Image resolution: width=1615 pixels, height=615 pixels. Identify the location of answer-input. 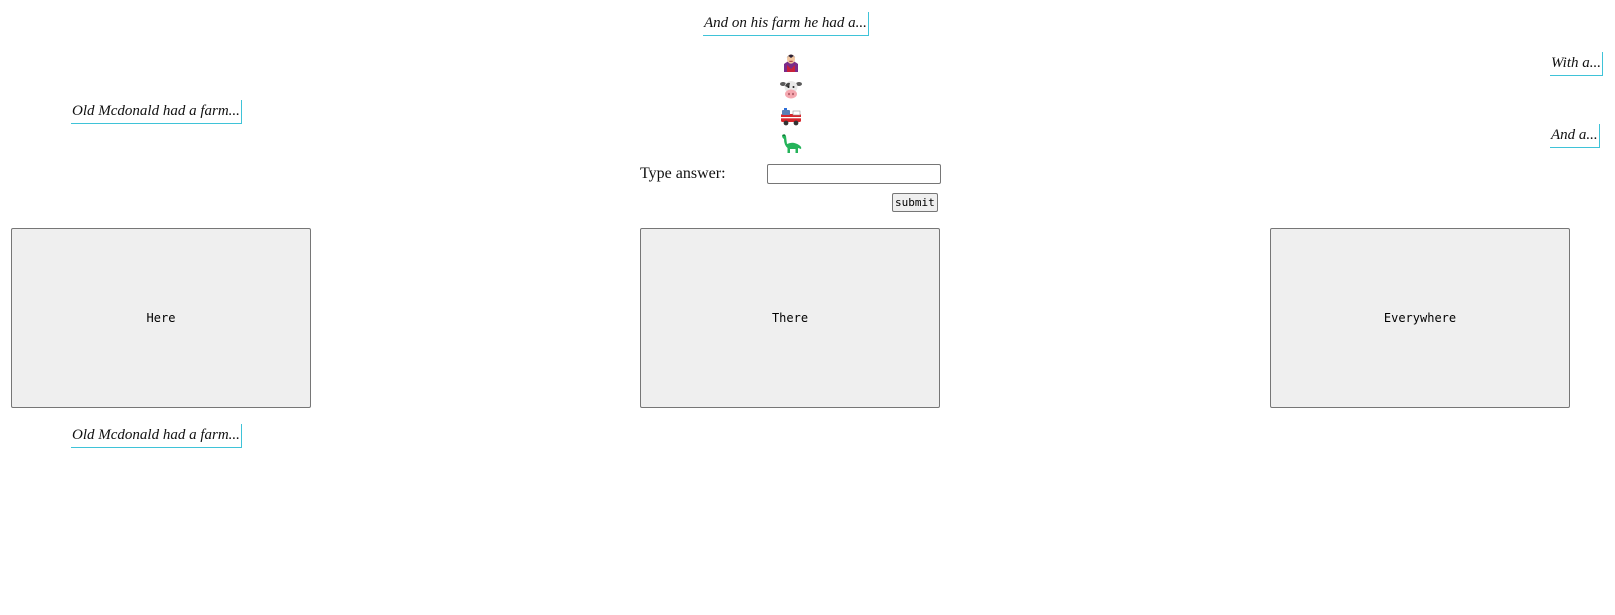
(854, 174).